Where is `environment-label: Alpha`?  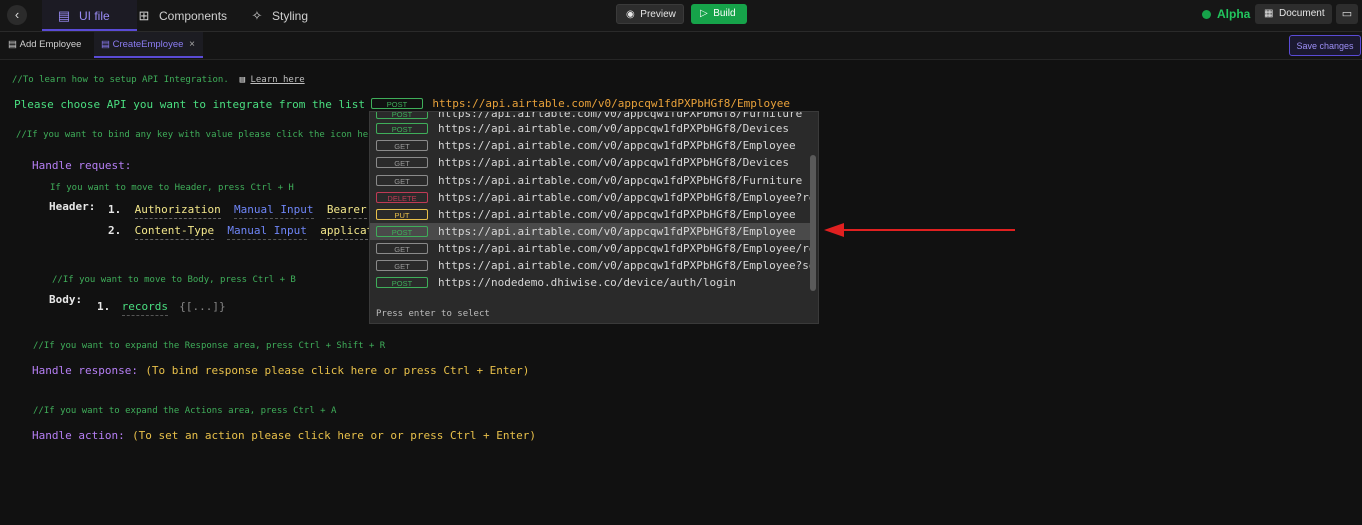
environment-label: Alpha is located at coordinates (1234, 14).